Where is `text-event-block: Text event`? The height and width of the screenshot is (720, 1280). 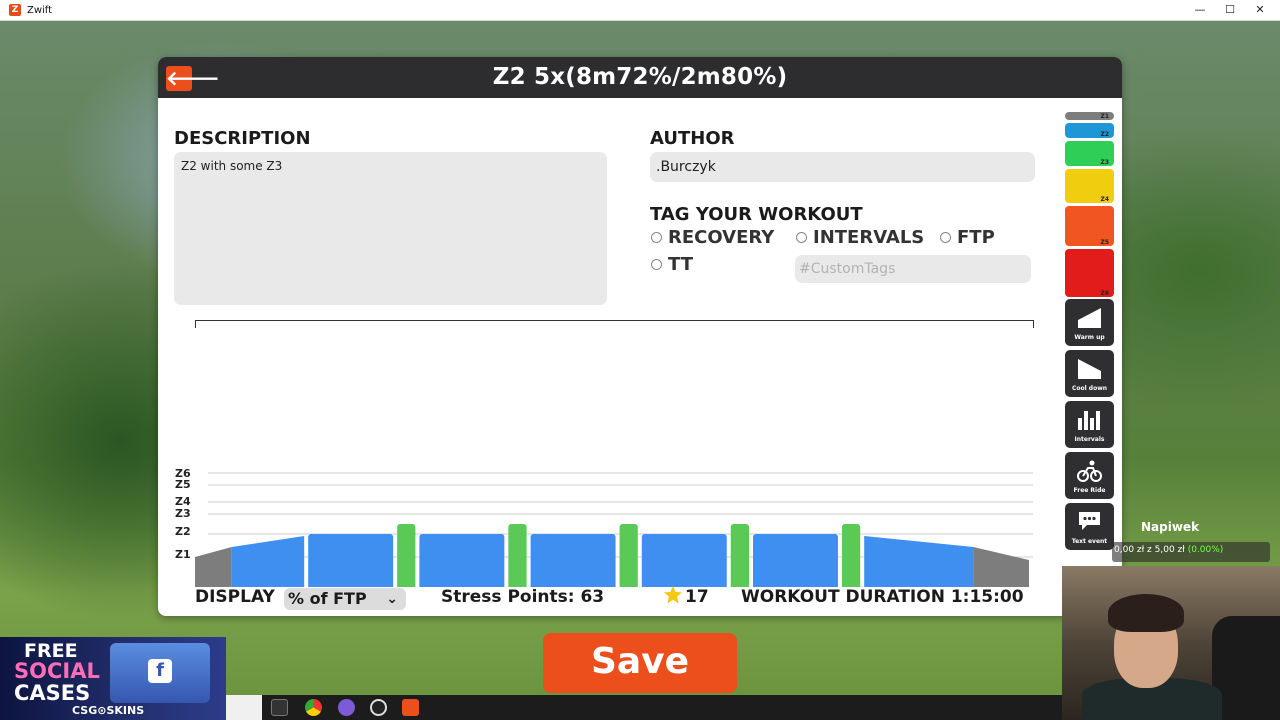
text-event-block: Text event is located at coordinates (1089, 526).